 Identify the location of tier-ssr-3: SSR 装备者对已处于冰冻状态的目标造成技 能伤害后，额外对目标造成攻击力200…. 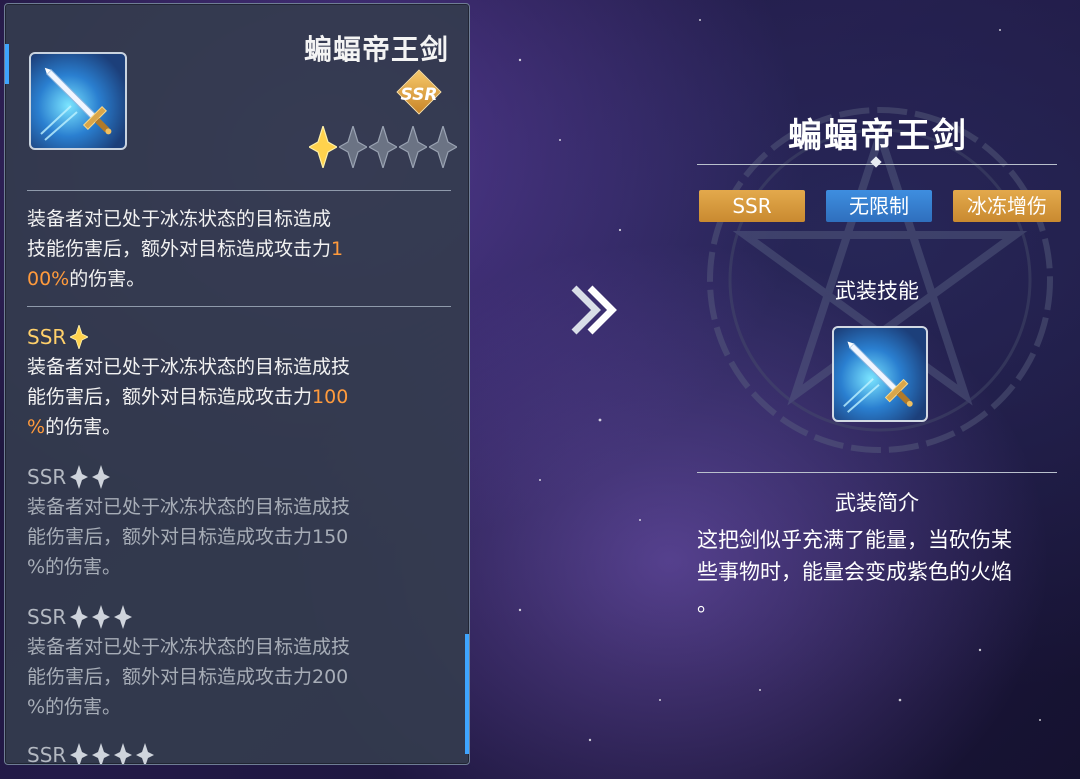
(241, 662).